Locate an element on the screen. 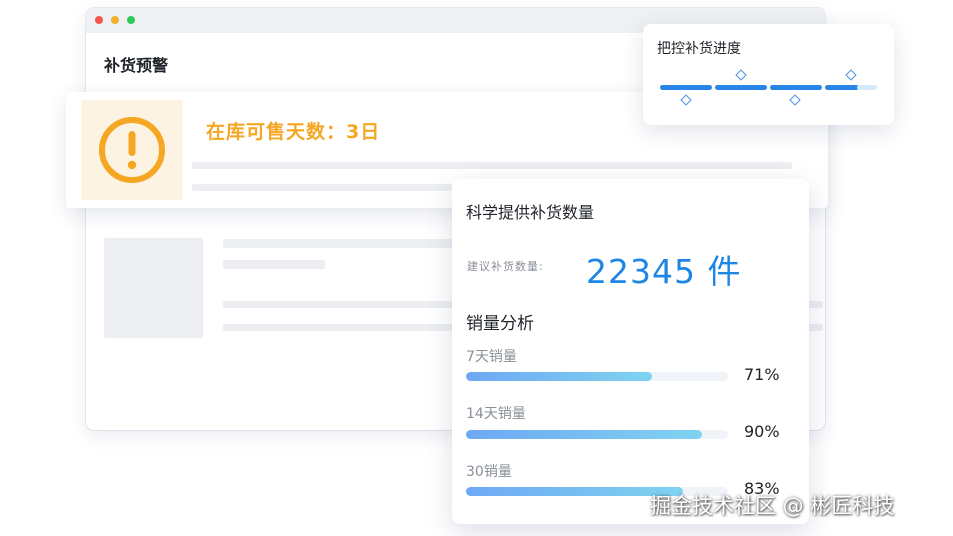 The width and height of the screenshot is (953, 536). alert-icon-container is located at coordinates (132, 150).